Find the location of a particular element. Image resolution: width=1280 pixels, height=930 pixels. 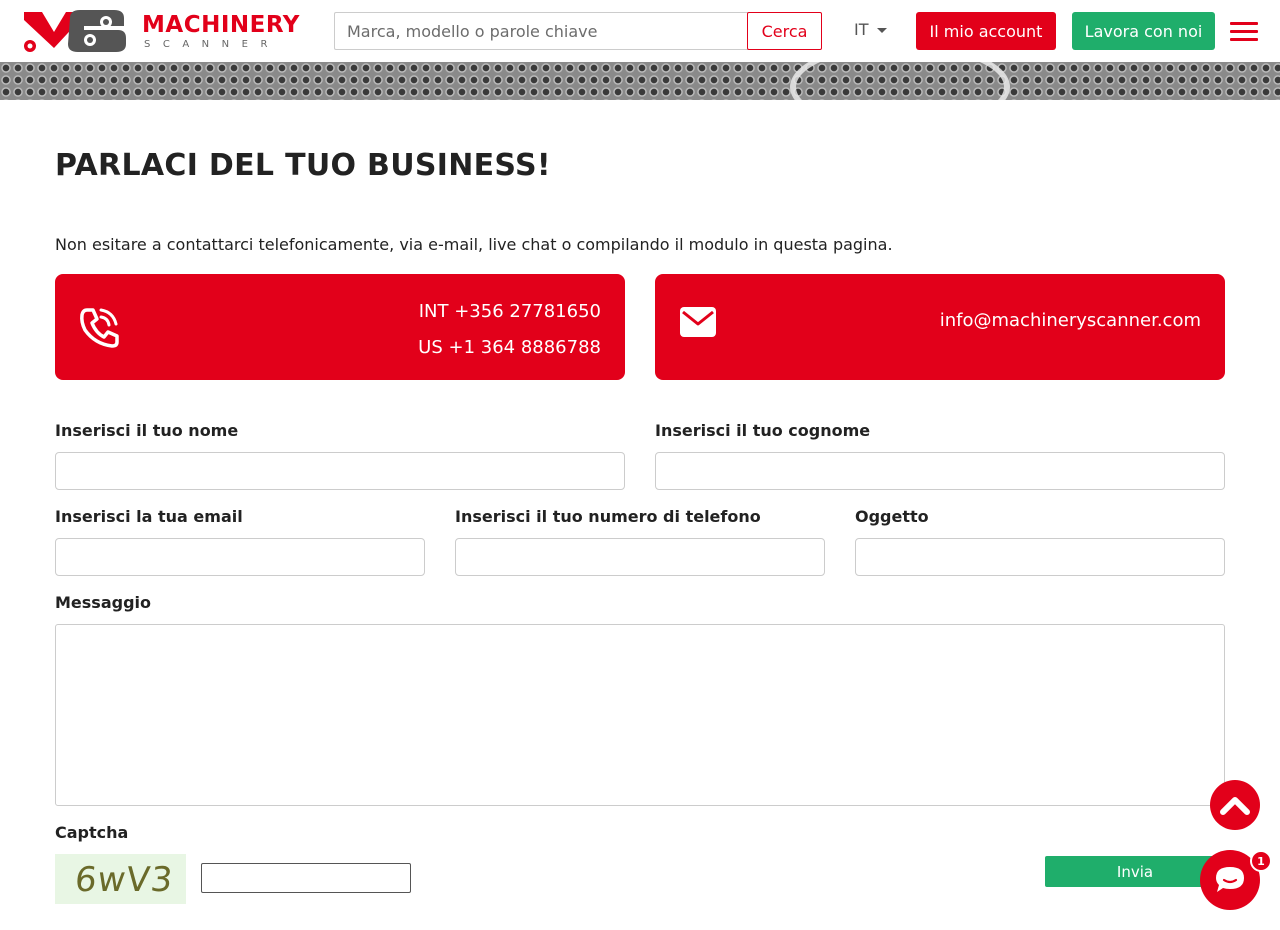

menu-icon is located at coordinates (1244, 31).